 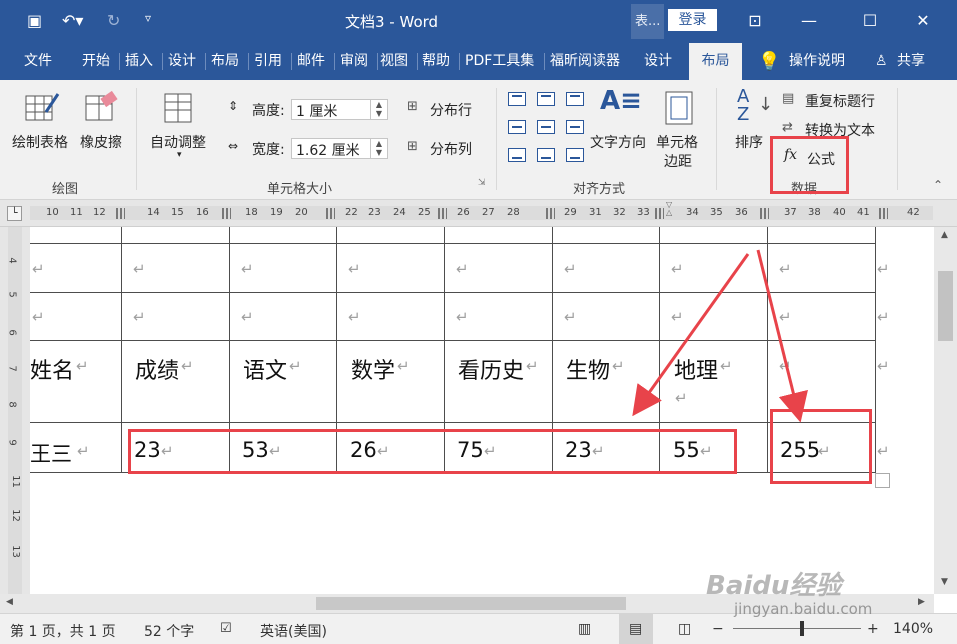 I want to click on undo-icon: ↶▾, so click(x=72, y=20).